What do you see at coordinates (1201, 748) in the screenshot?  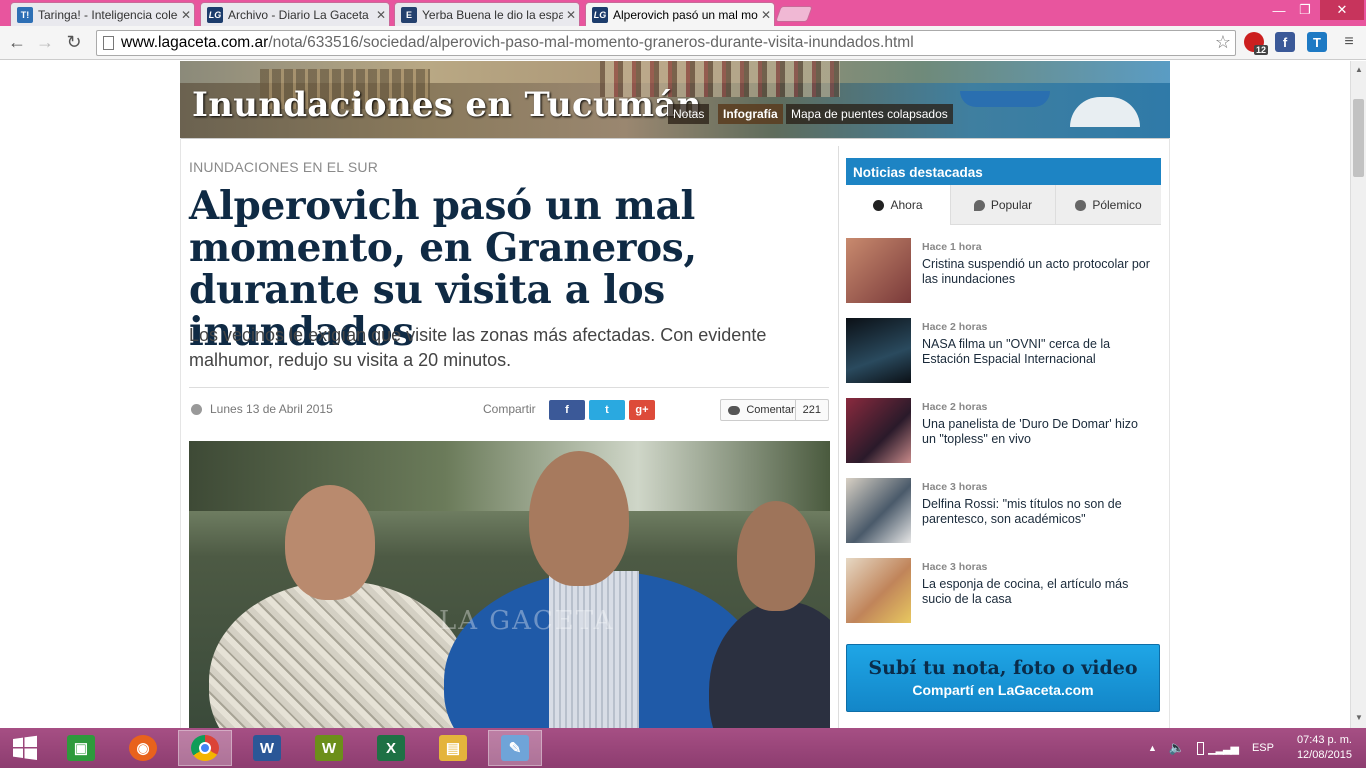 I see `battery-icon` at bounding box center [1201, 748].